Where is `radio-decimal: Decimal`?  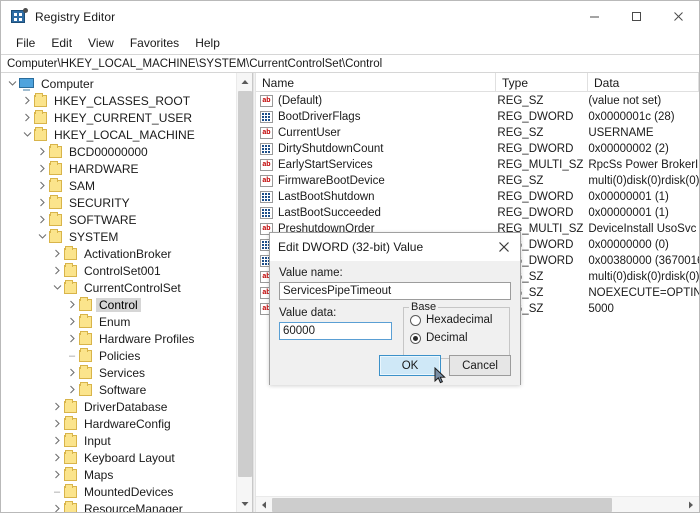
radio-decimal: Decimal is located at coordinates (456, 338).